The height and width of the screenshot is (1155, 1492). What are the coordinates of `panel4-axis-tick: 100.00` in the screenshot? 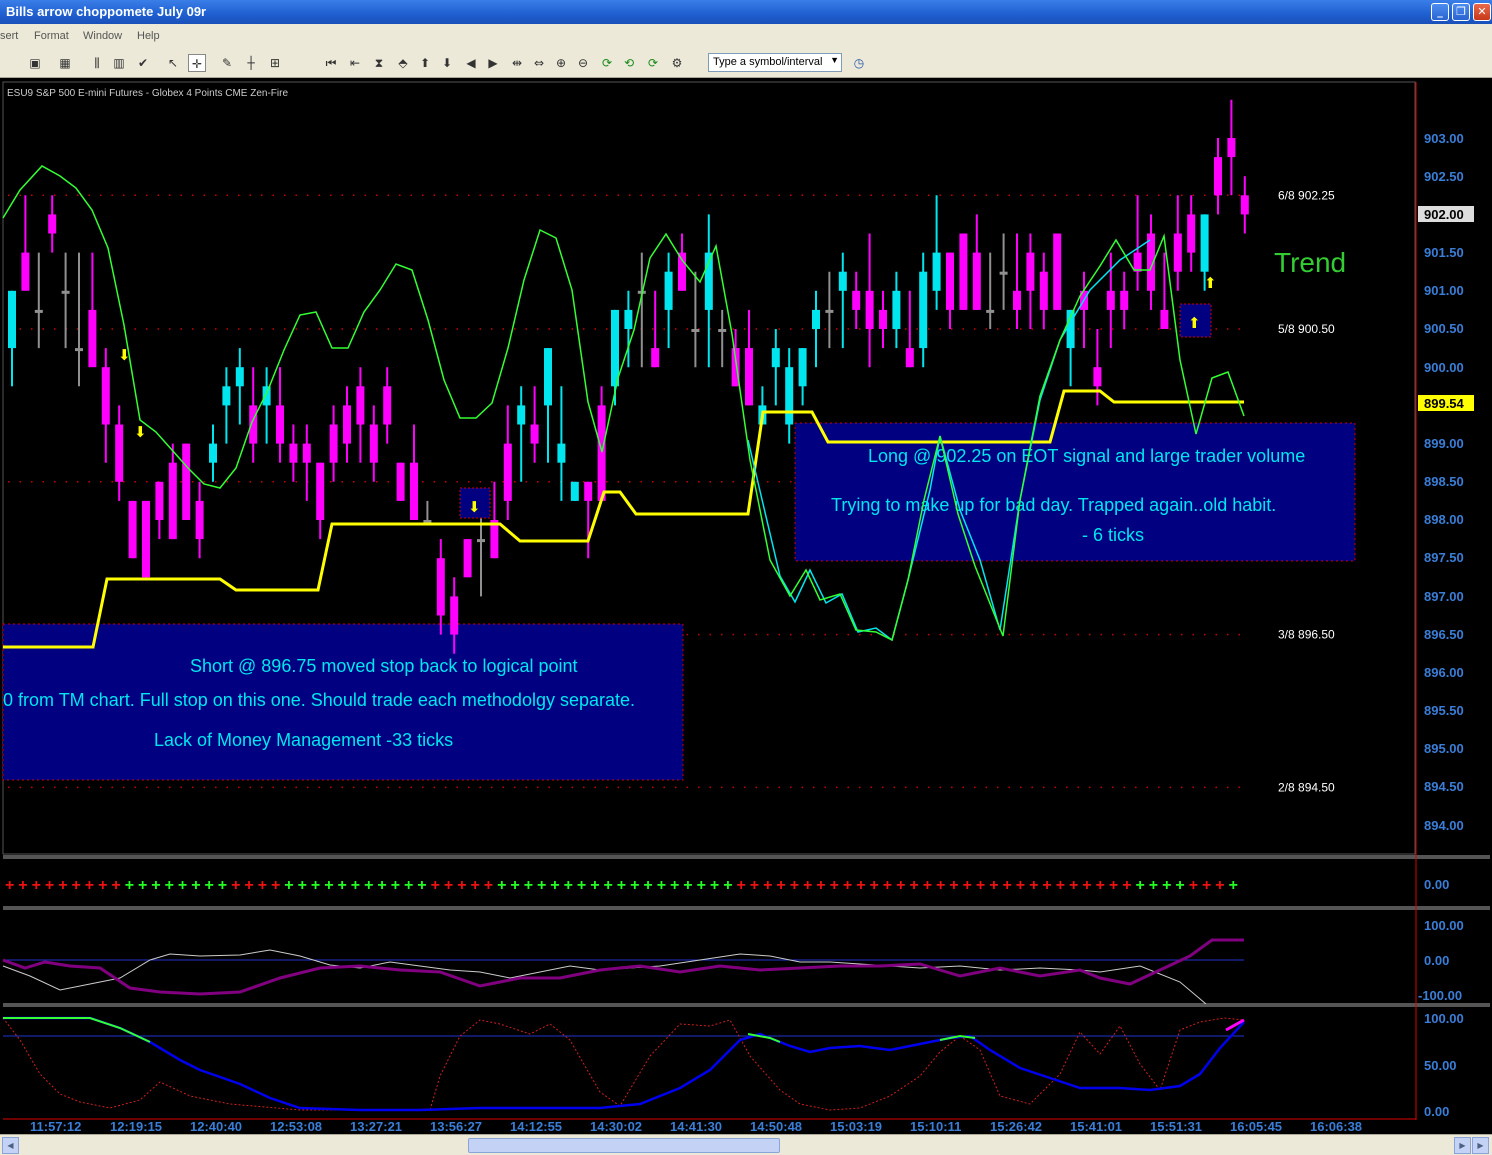 It's located at (1444, 1018).